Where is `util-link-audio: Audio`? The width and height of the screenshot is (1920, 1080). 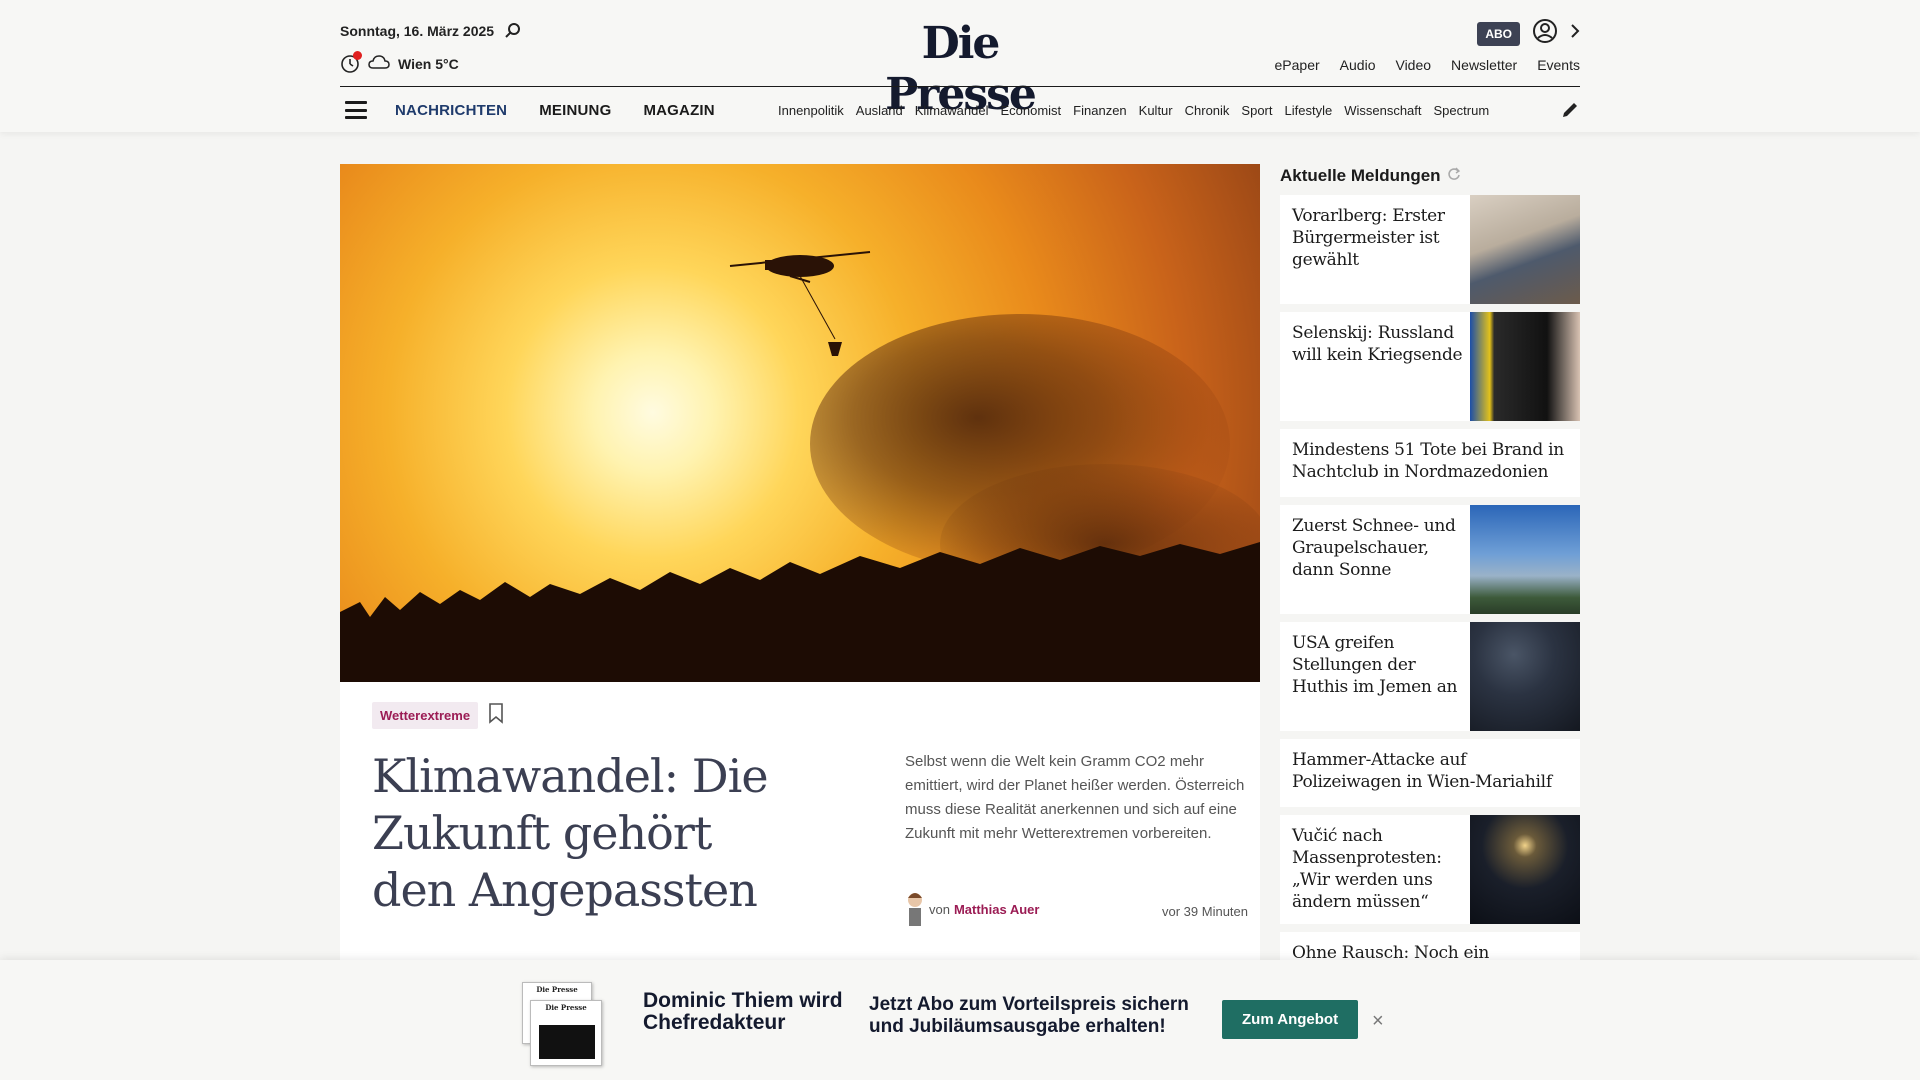 util-link-audio: Audio is located at coordinates (1358, 65).